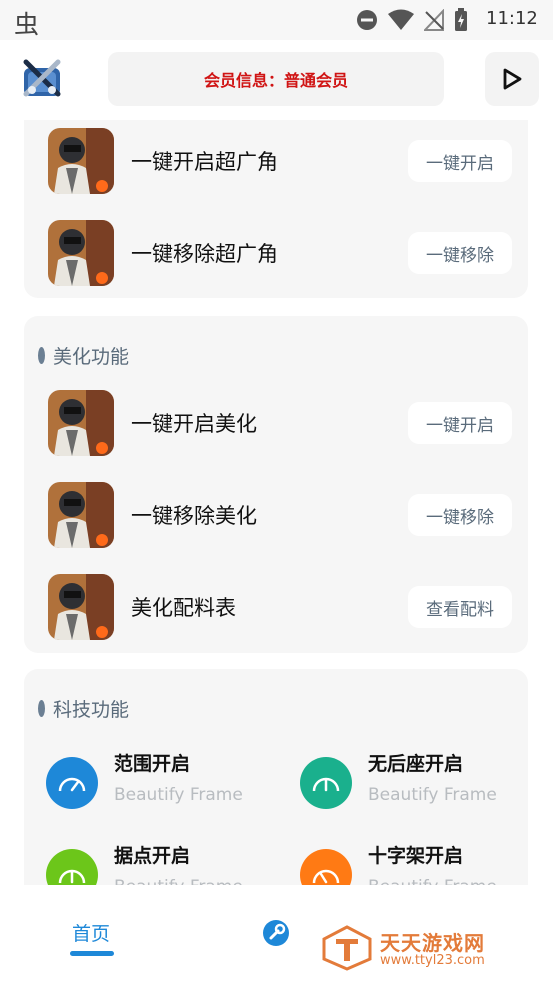  What do you see at coordinates (183, 608) in the screenshot?
I see `row-label: 美化配料表` at bounding box center [183, 608].